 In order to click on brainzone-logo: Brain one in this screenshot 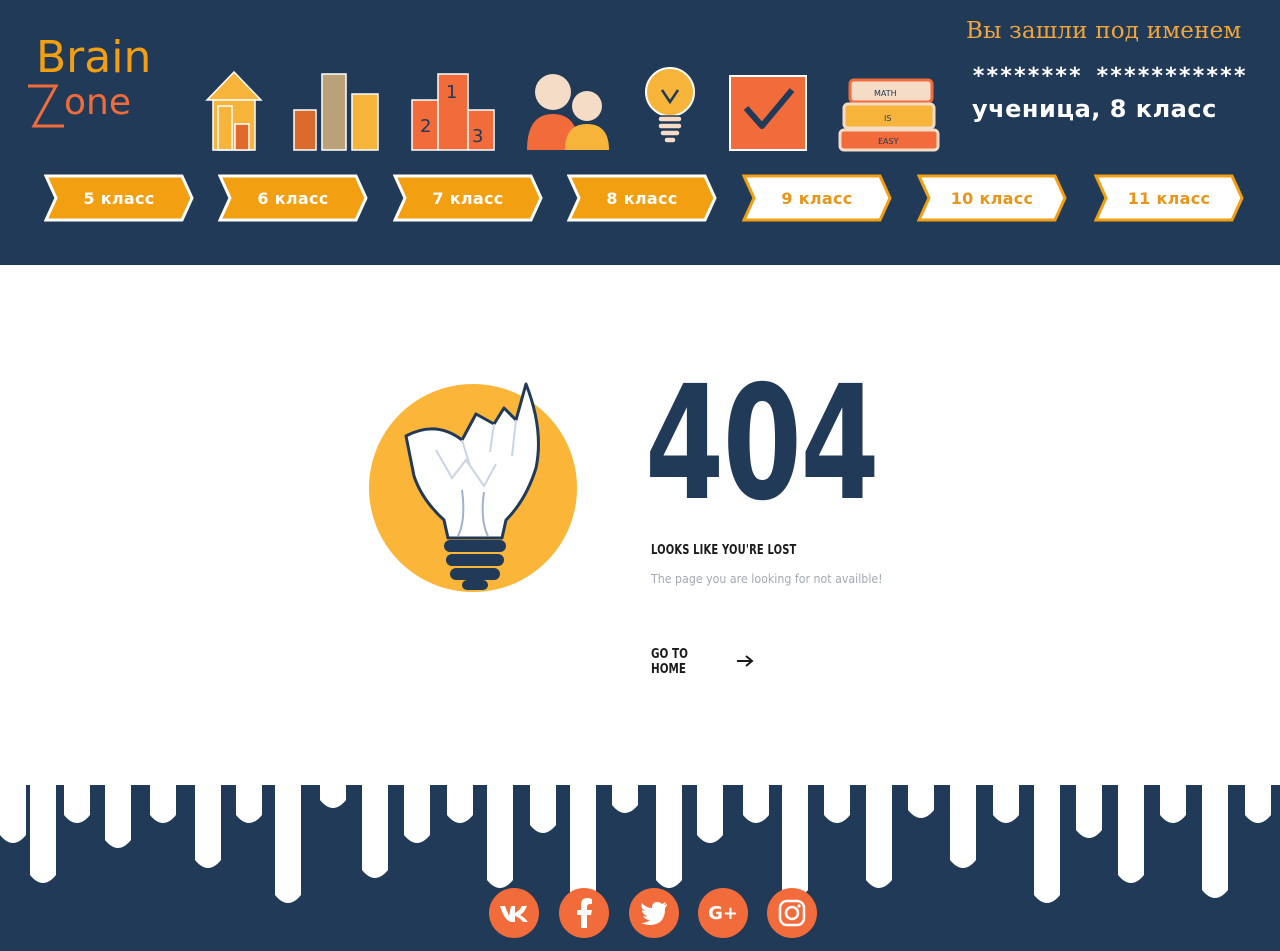, I will do `click(96, 74)`.